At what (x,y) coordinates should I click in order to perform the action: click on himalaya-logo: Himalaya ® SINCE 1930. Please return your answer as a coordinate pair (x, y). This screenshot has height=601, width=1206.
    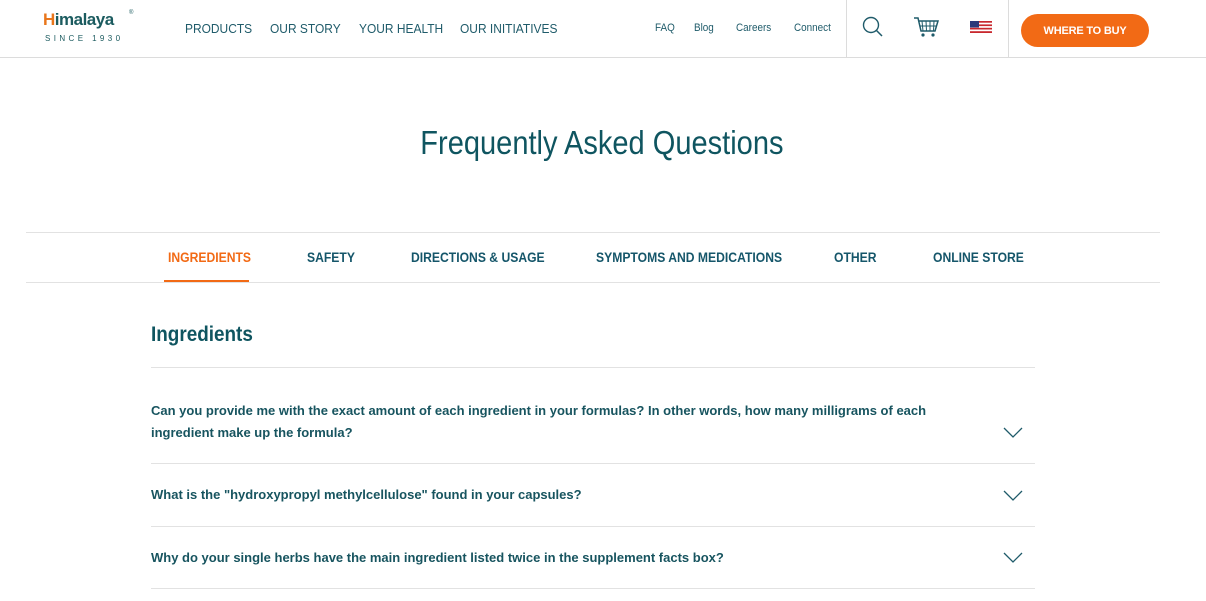
    Looking at the image, I should click on (89, 28).